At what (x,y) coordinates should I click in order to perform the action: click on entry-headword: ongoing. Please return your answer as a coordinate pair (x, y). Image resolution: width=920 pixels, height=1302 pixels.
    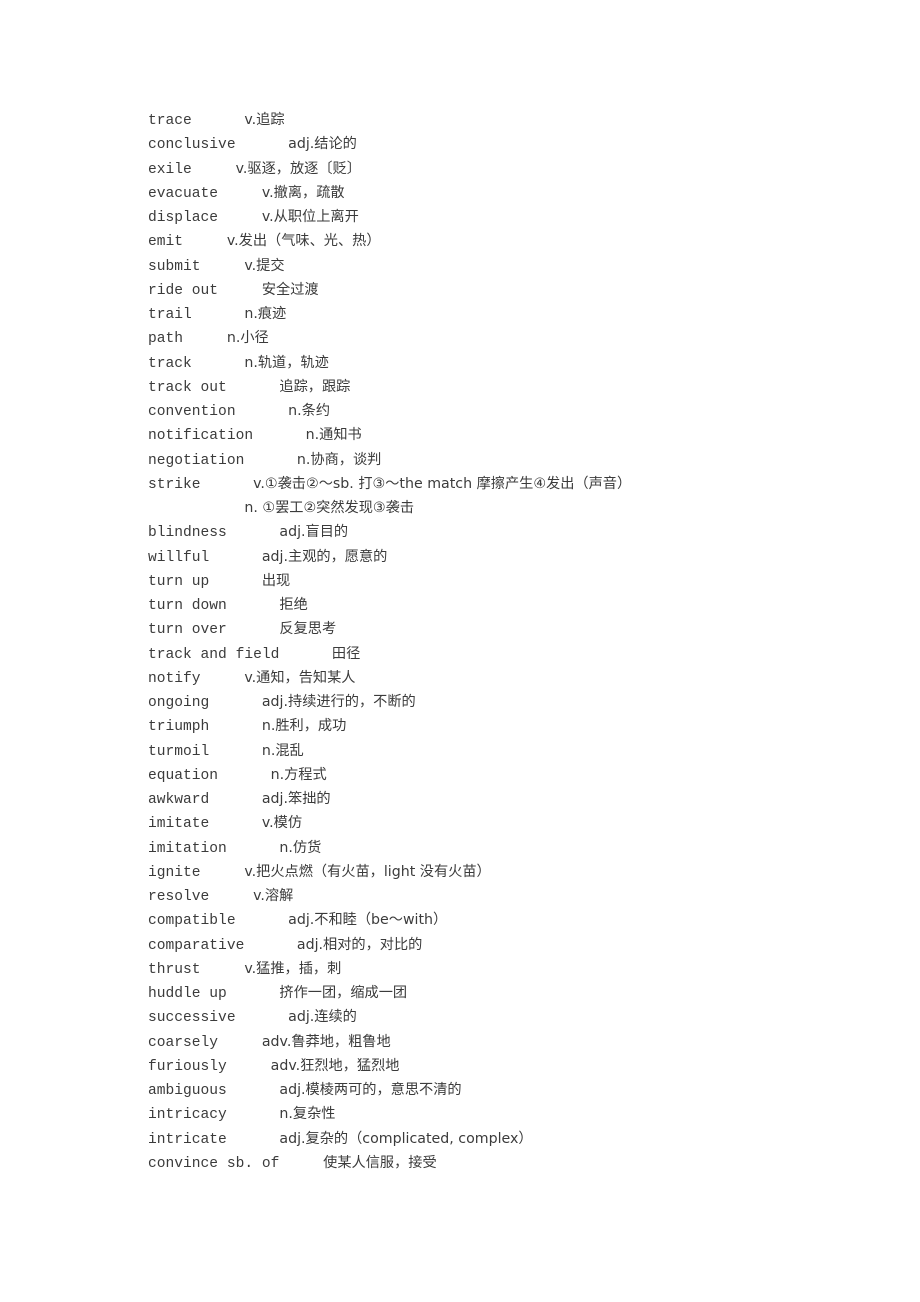
    Looking at the image, I should click on (179, 703).